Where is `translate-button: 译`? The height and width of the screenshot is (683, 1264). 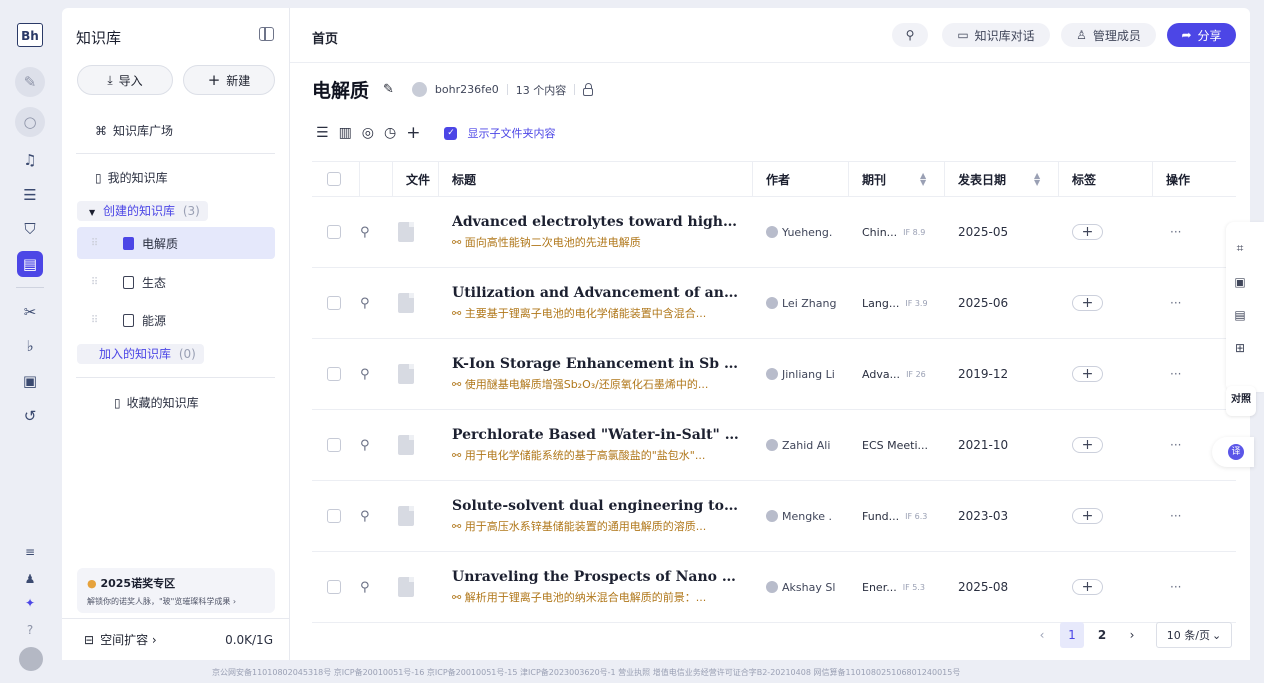
translate-button: 译 is located at coordinates (1233, 452).